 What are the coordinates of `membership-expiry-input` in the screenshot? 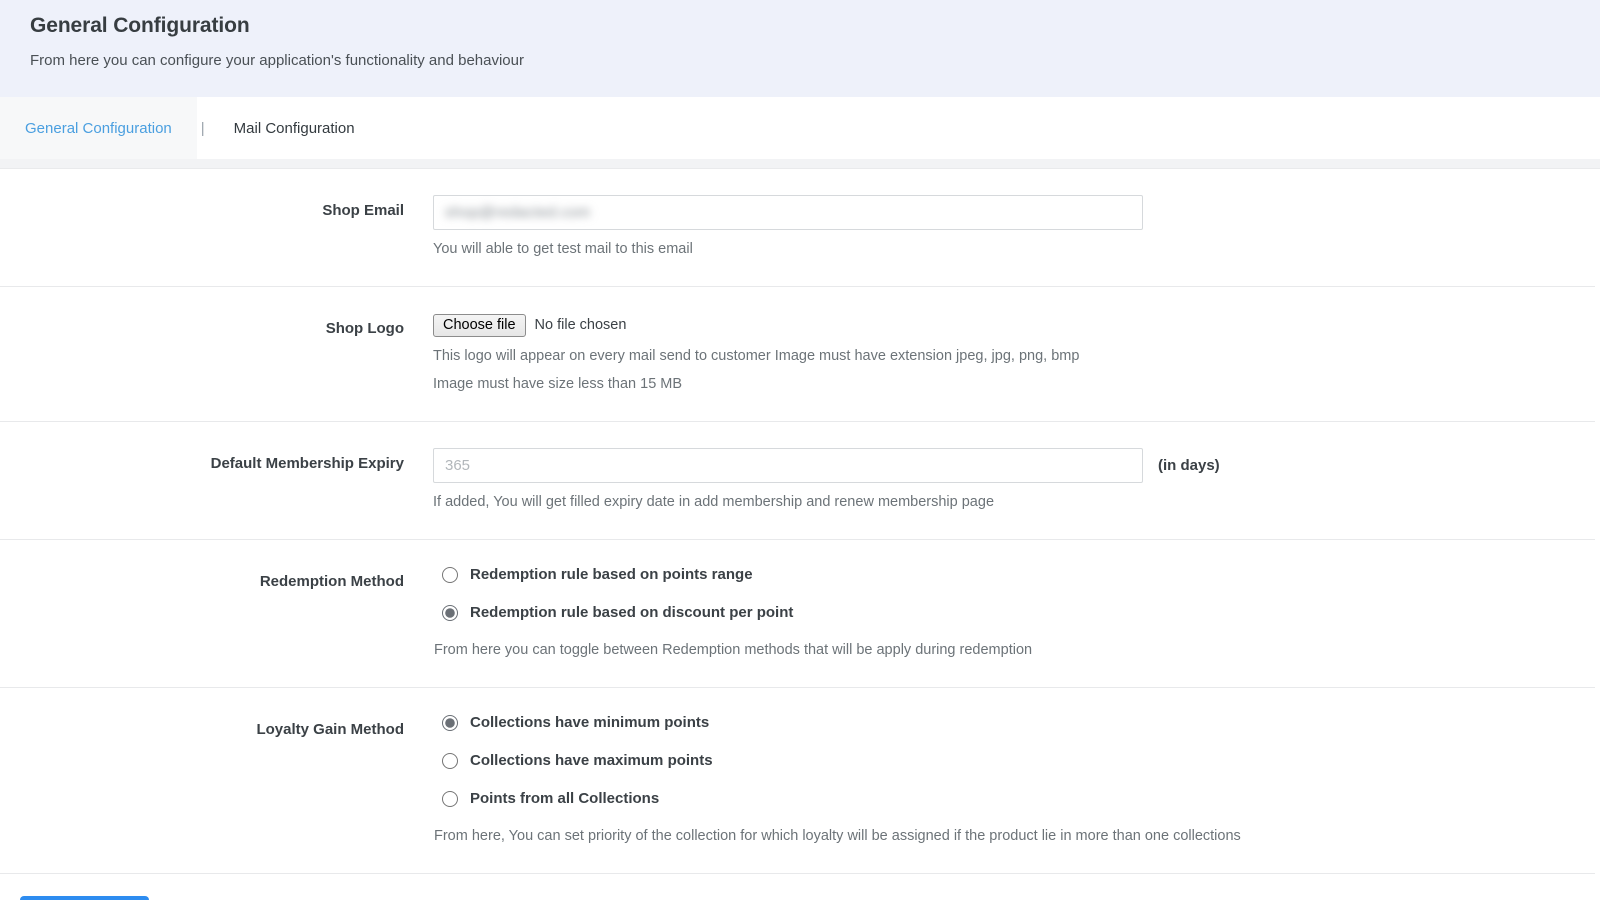 It's located at (788, 465).